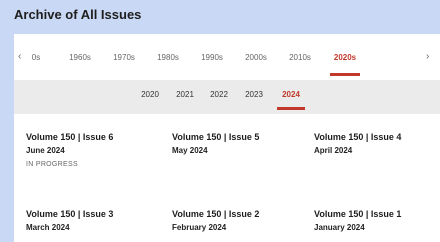 This screenshot has width=440, height=242. What do you see at coordinates (19, 56) in the screenshot?
I see `chevron-left-icon: ‹` at bounding box center [19, 56].